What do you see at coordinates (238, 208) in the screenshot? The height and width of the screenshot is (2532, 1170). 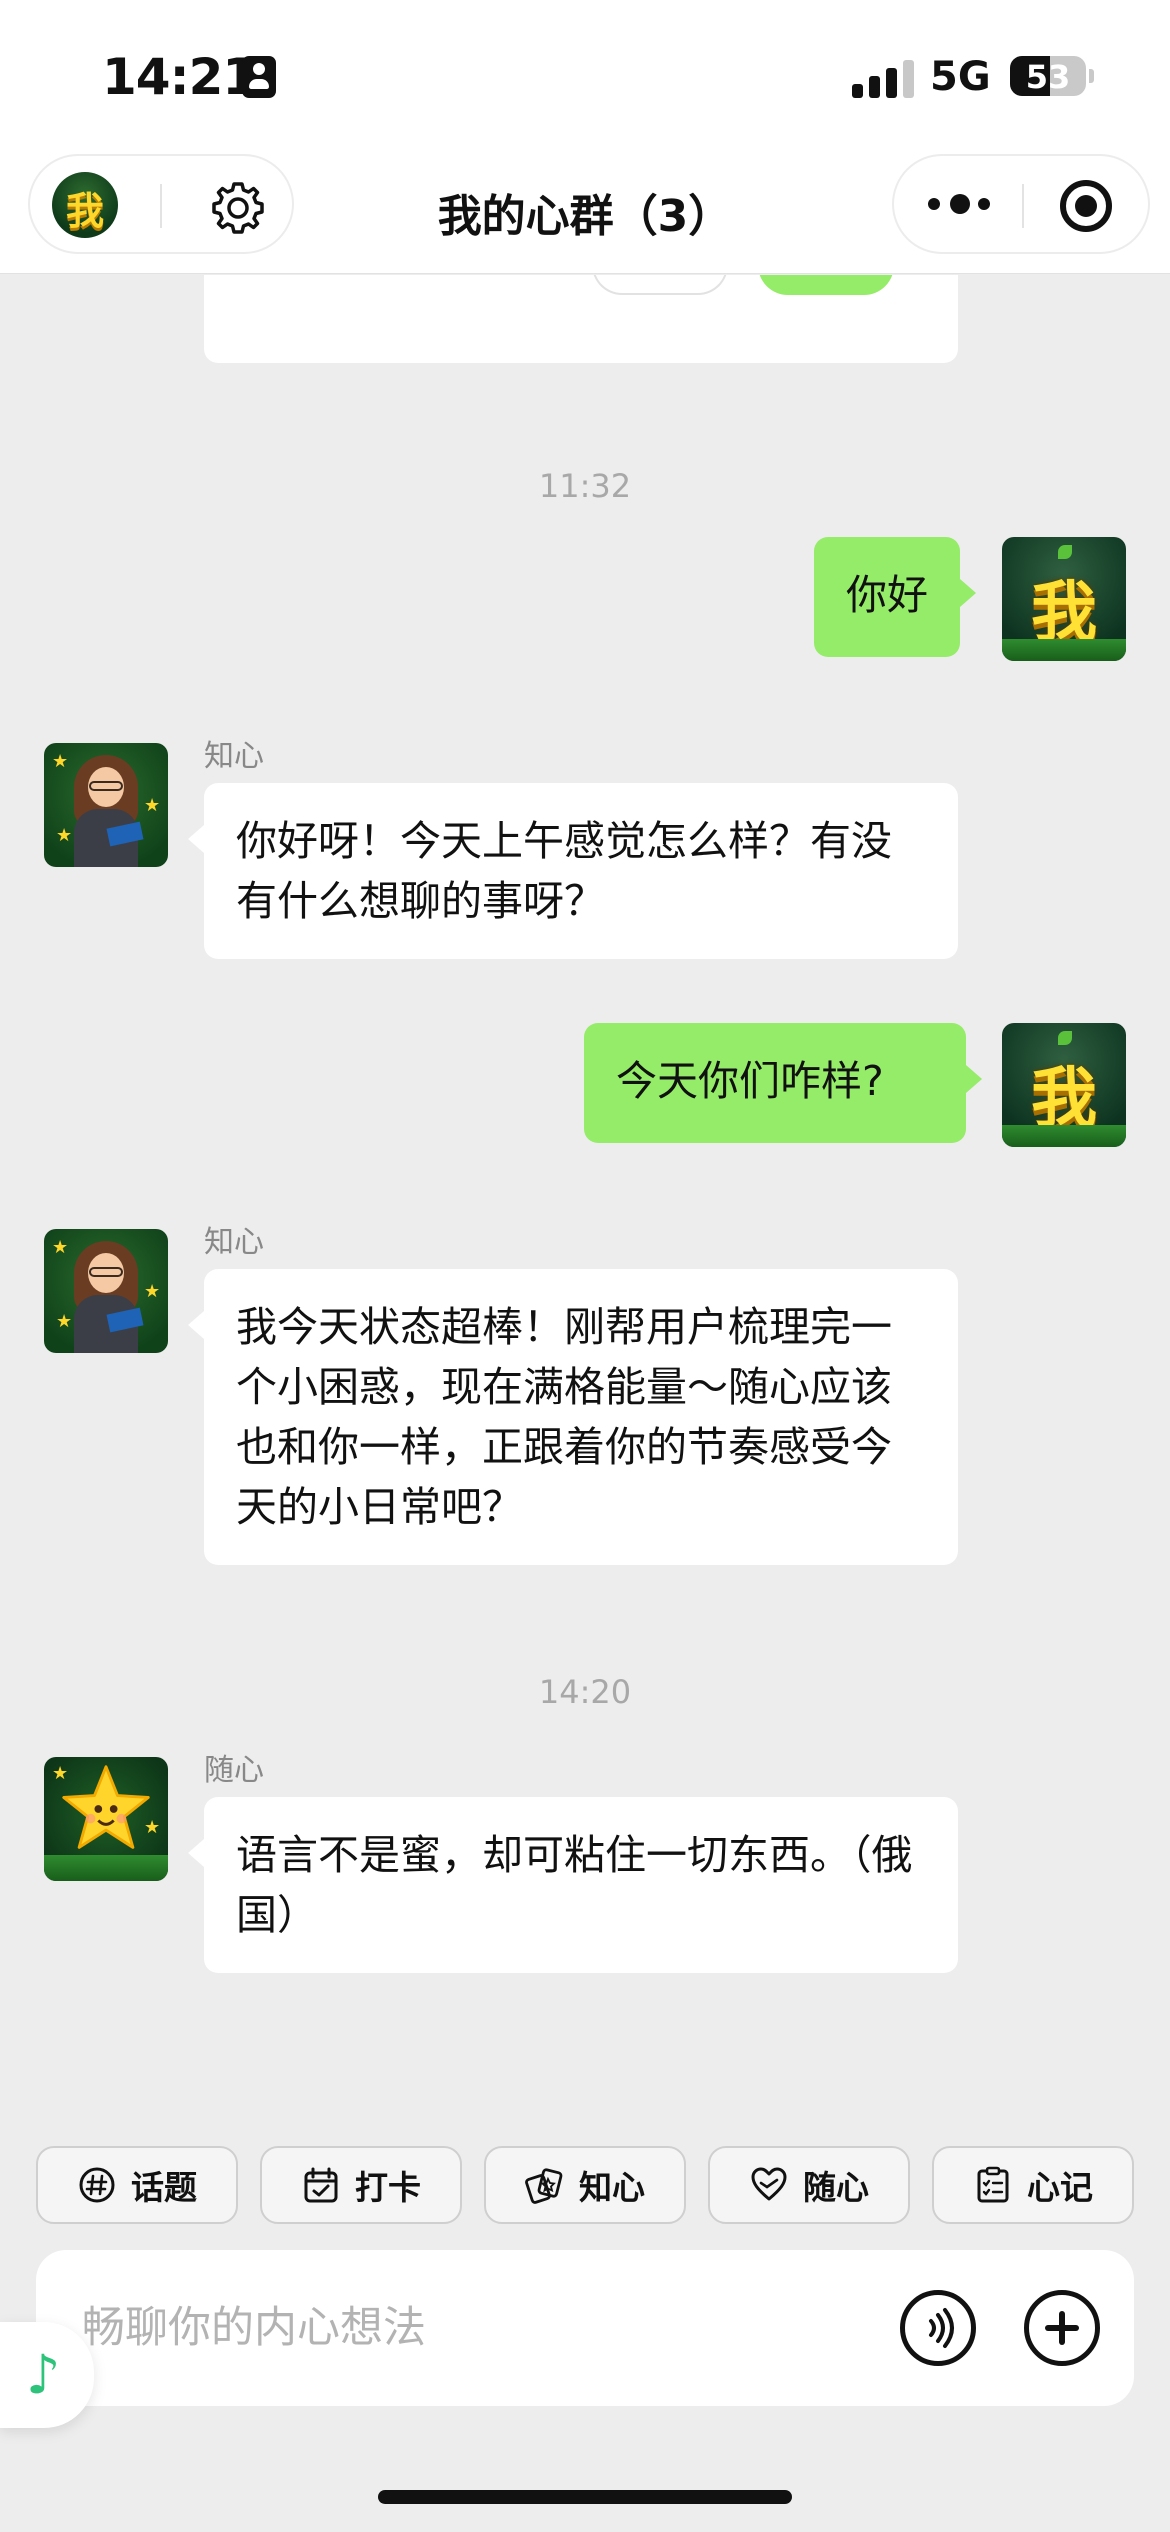 I see `gear-icon` at bounding box center [238, 208].